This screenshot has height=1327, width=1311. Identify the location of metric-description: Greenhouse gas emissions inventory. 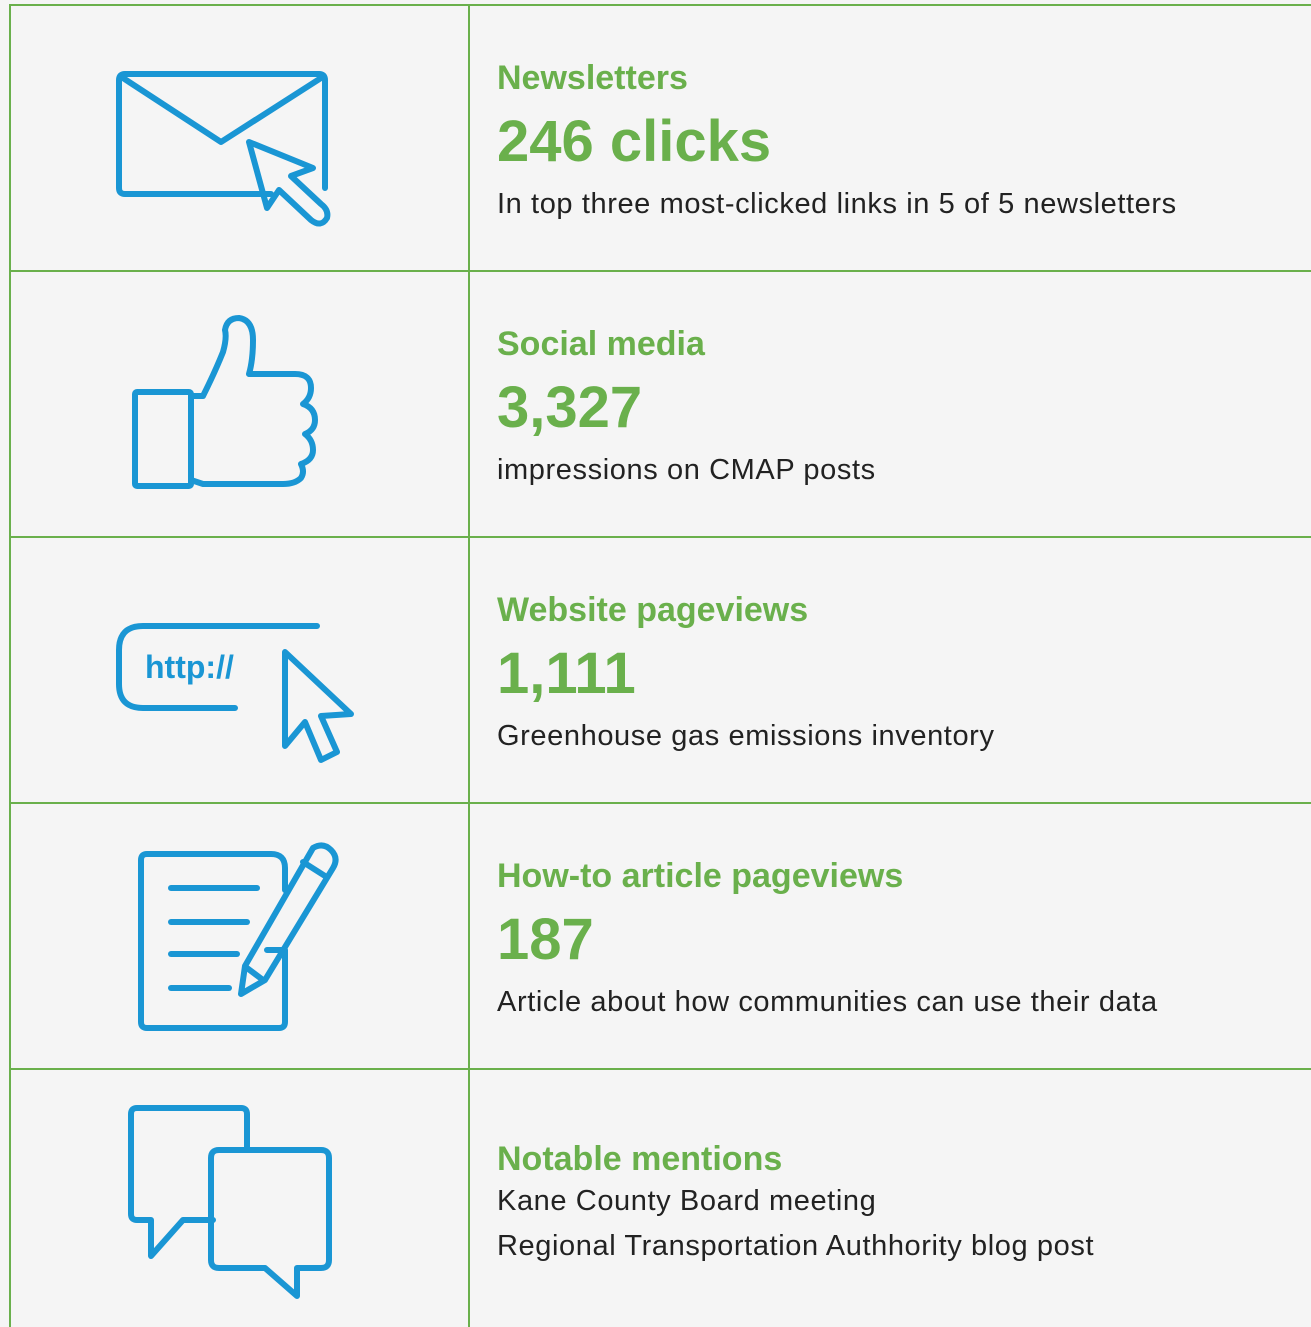
(746, 736).